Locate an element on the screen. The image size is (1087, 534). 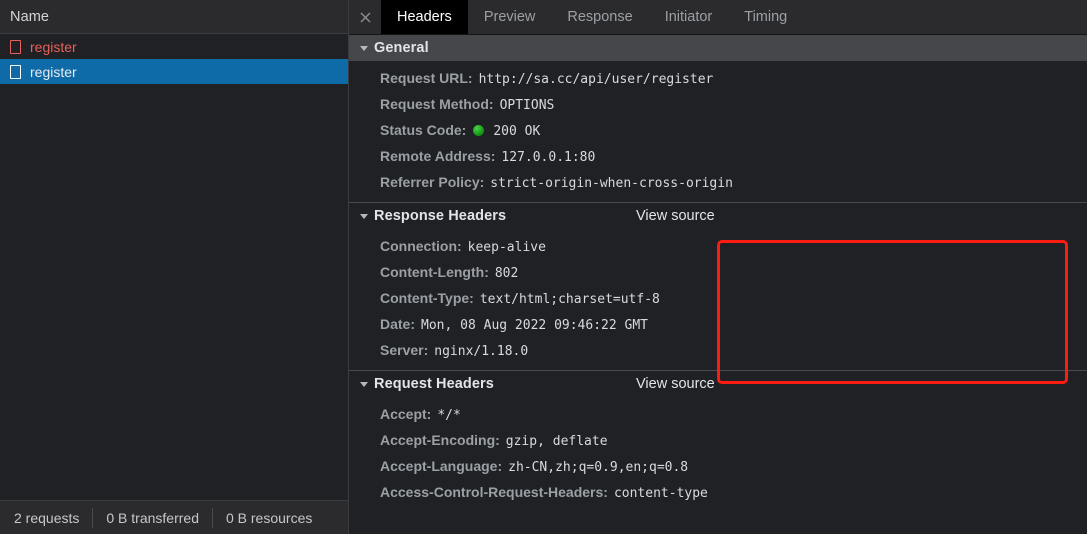
tab-preview-label: Preview is located at coordinates (509, 17).